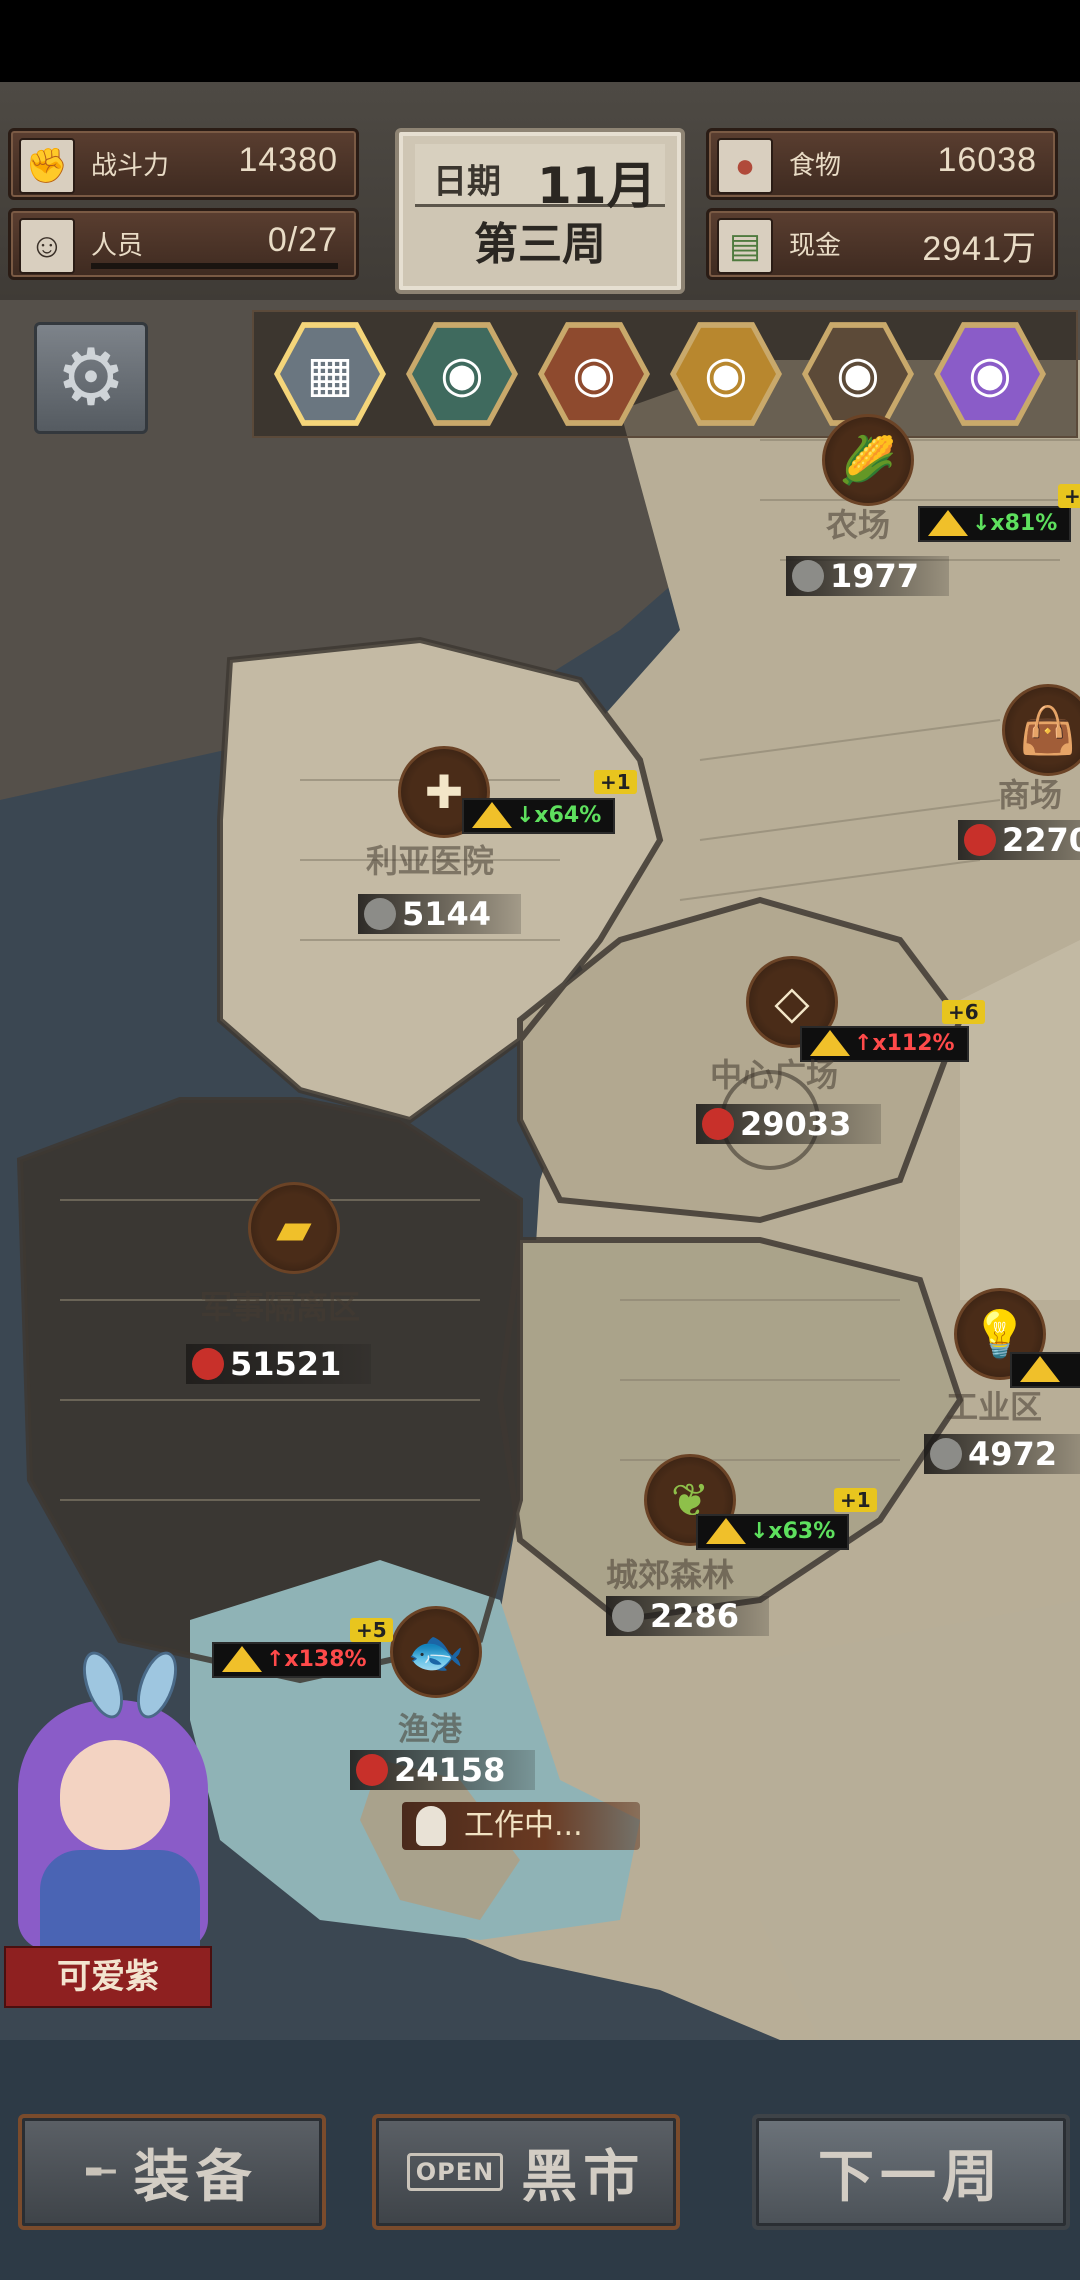 The height and width of the screenshot is (2280, 1080). I want to click on cash-icon: ▤, so click(745, 246).